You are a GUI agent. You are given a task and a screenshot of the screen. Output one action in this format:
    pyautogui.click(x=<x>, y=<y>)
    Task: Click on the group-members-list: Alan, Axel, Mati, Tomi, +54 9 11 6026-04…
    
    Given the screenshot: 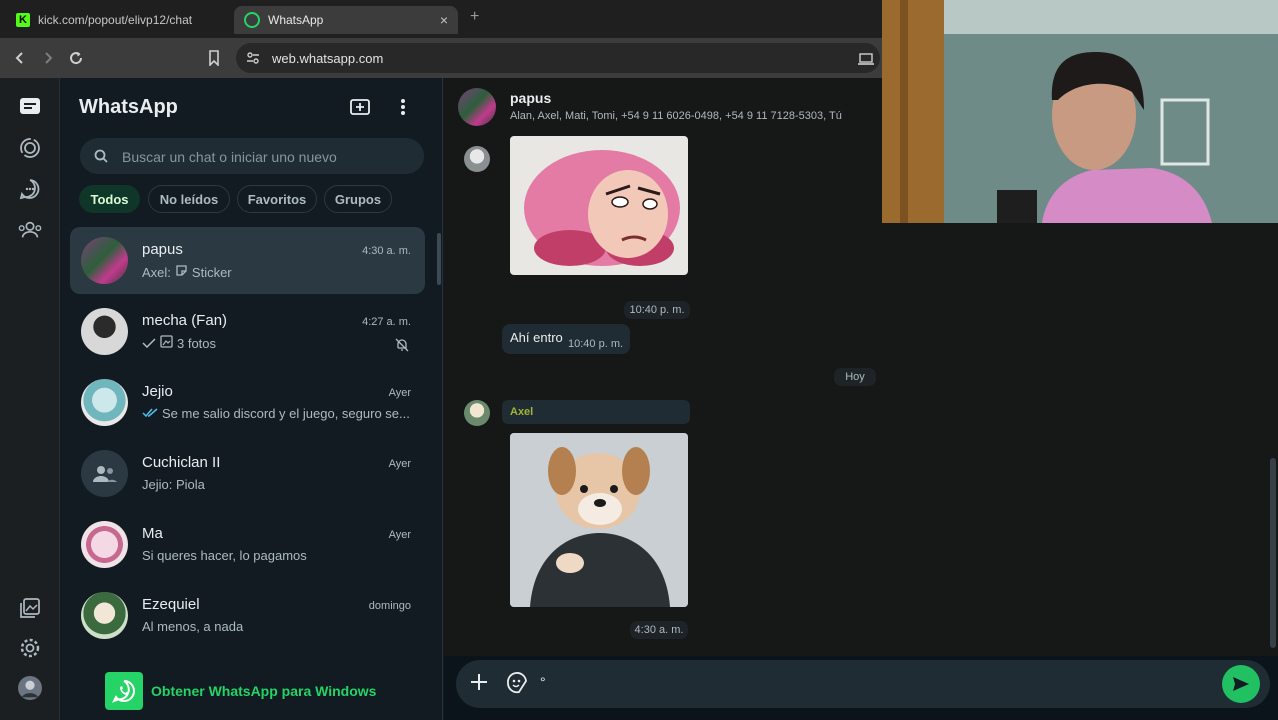 What is the action you would take?
    pyautogui.click(x=676, y=116)
    